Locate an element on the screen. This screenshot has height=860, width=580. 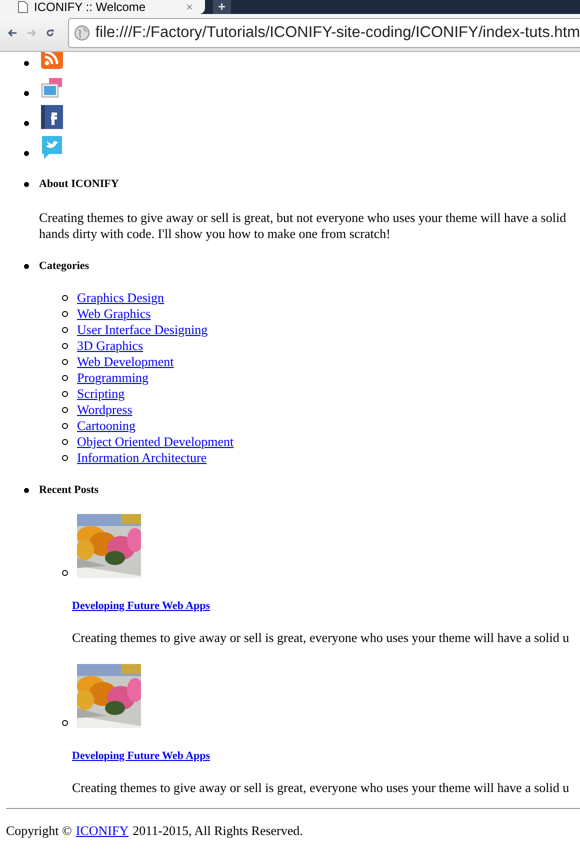
document-icon is located at coordinates (23, 7).